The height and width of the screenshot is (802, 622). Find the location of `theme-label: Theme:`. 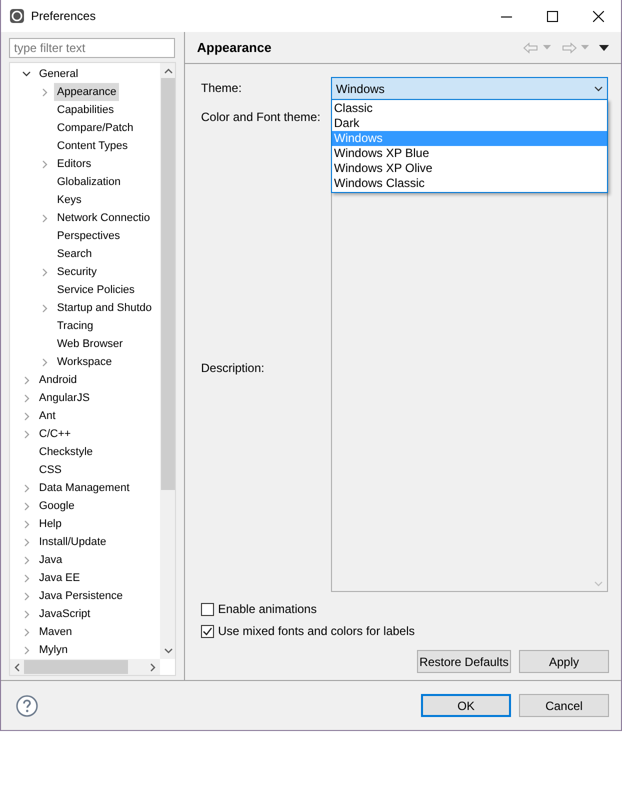

theme-label: Theme: is located at coordinates (222, 88).